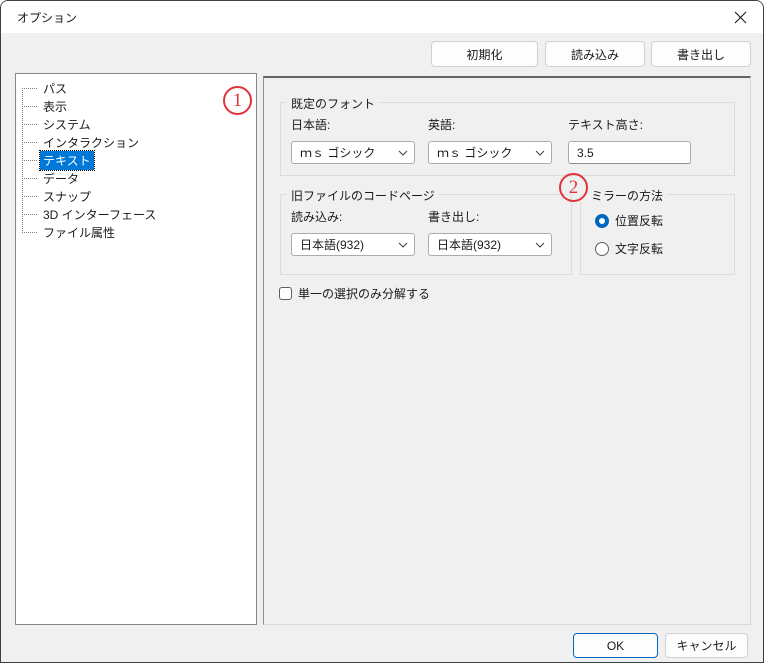 The height and width of the screenshot is (663, 764). What do you see at coordinates (353, 140) in the screenshot?
I see `japanese-font-field: 日本語: ｍｓ ゴシック` at bounding box center [353, 140].